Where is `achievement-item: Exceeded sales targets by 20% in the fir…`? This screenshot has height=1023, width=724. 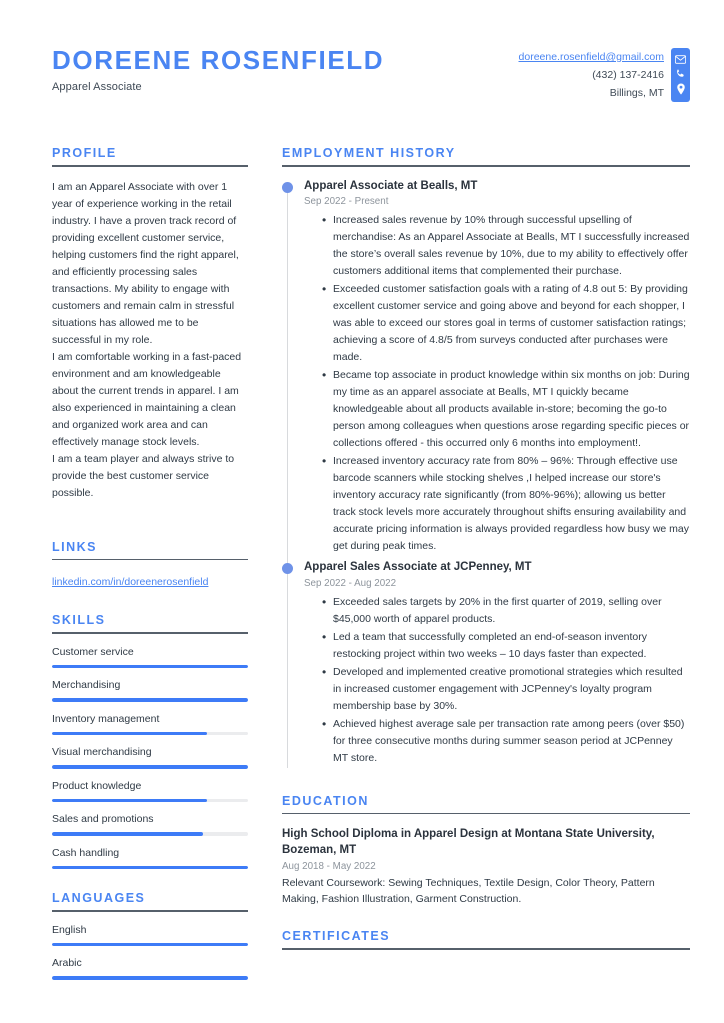
achievement-item: Exceeded sales targets by 20% in the fir… is located at coordinates (506, 610).